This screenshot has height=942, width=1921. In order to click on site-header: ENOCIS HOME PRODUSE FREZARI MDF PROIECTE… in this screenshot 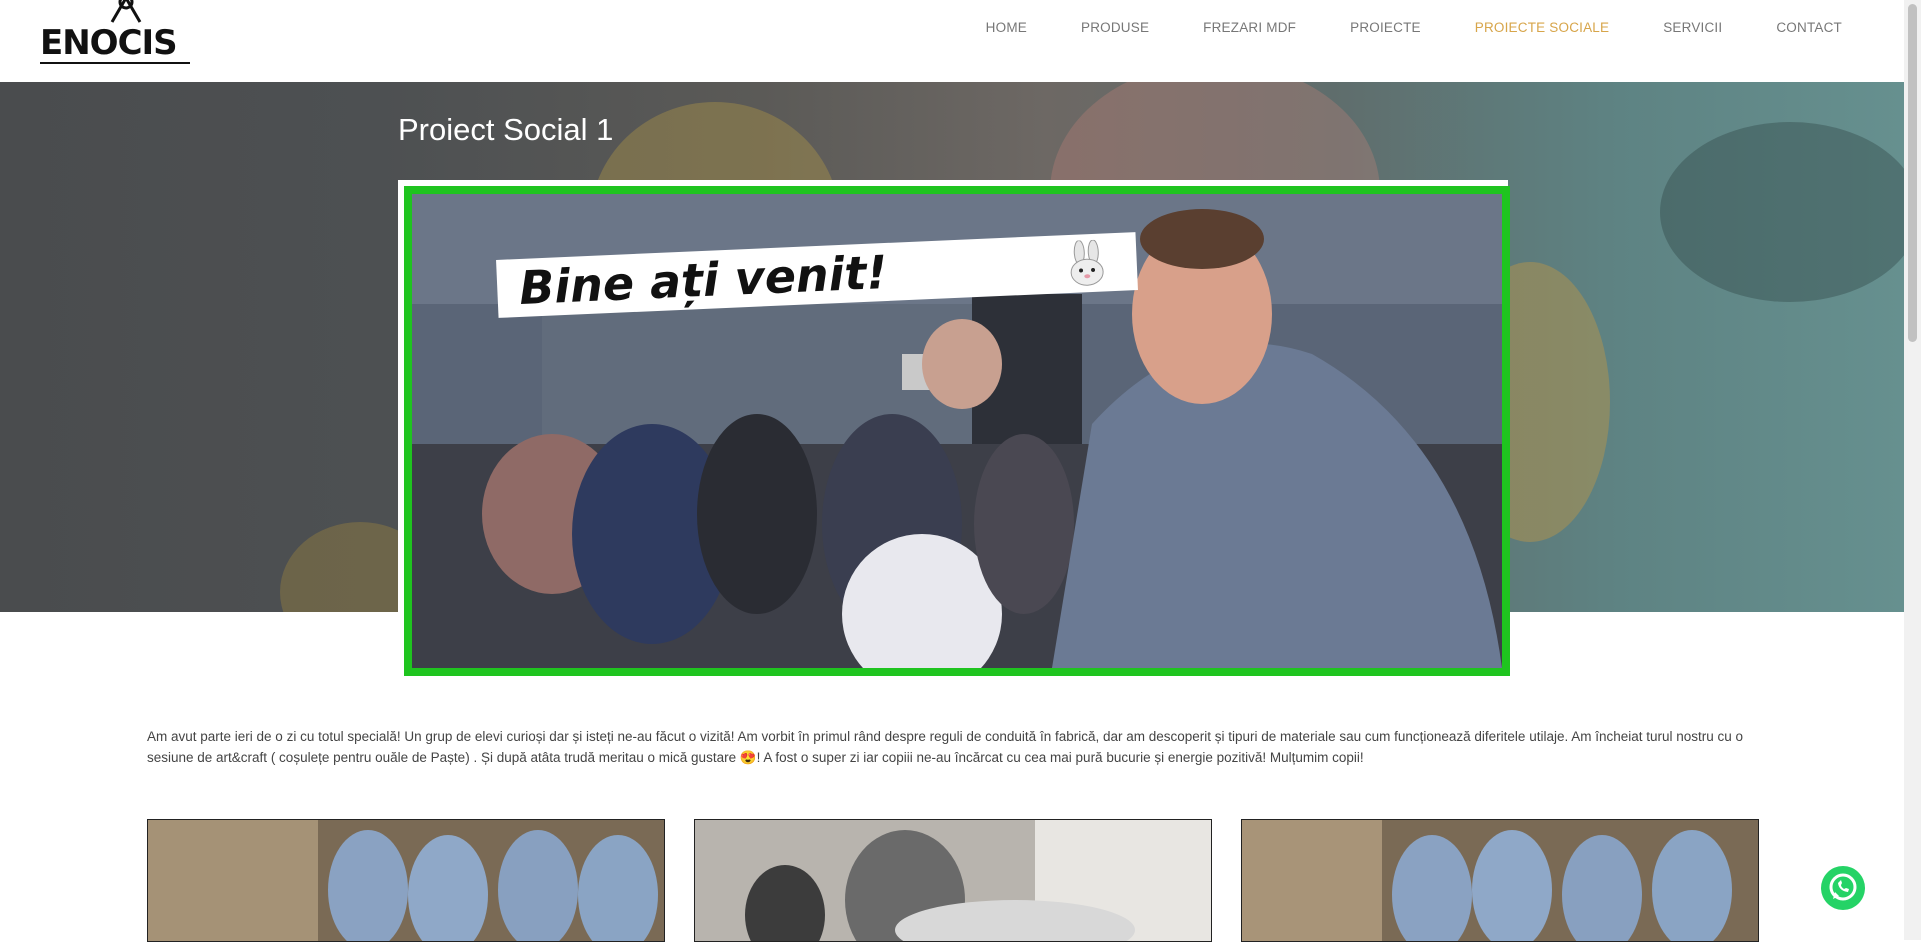, I will do `click(952, 41)`.